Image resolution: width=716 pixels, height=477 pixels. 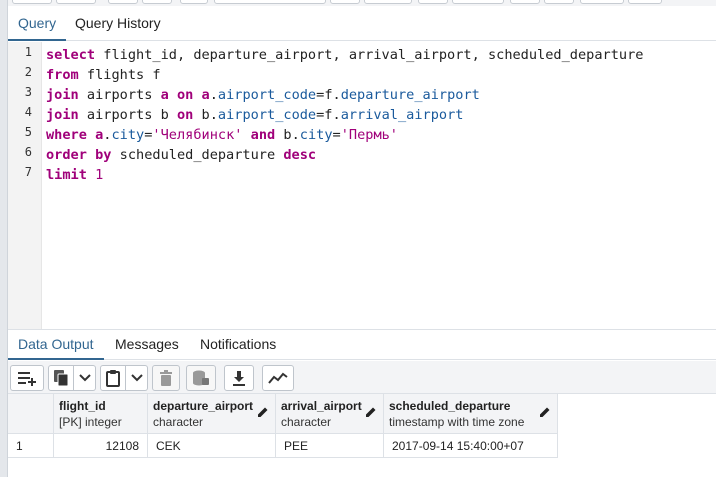 What do you see at coordinates (330, 414) in the screenshot?
I see `column-header-arrival-airport: arrival_airport character` at bounding box center [330, 414].